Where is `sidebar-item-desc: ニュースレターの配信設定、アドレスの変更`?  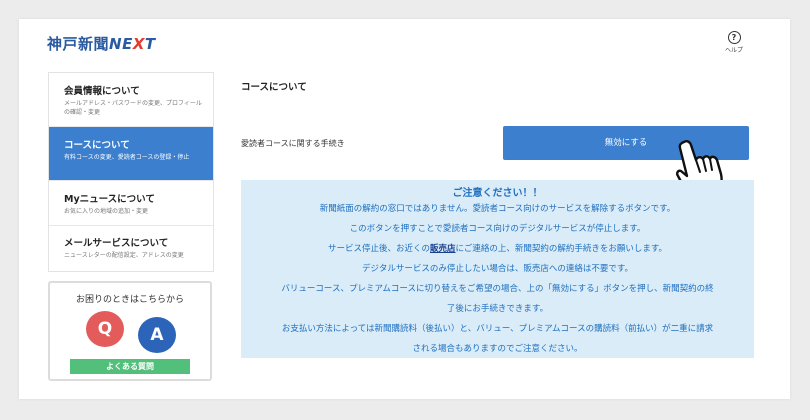 sidebar-item-desc: ニュースレターの配信設定、アドレスの変更 is located at coordinates (124, 255).